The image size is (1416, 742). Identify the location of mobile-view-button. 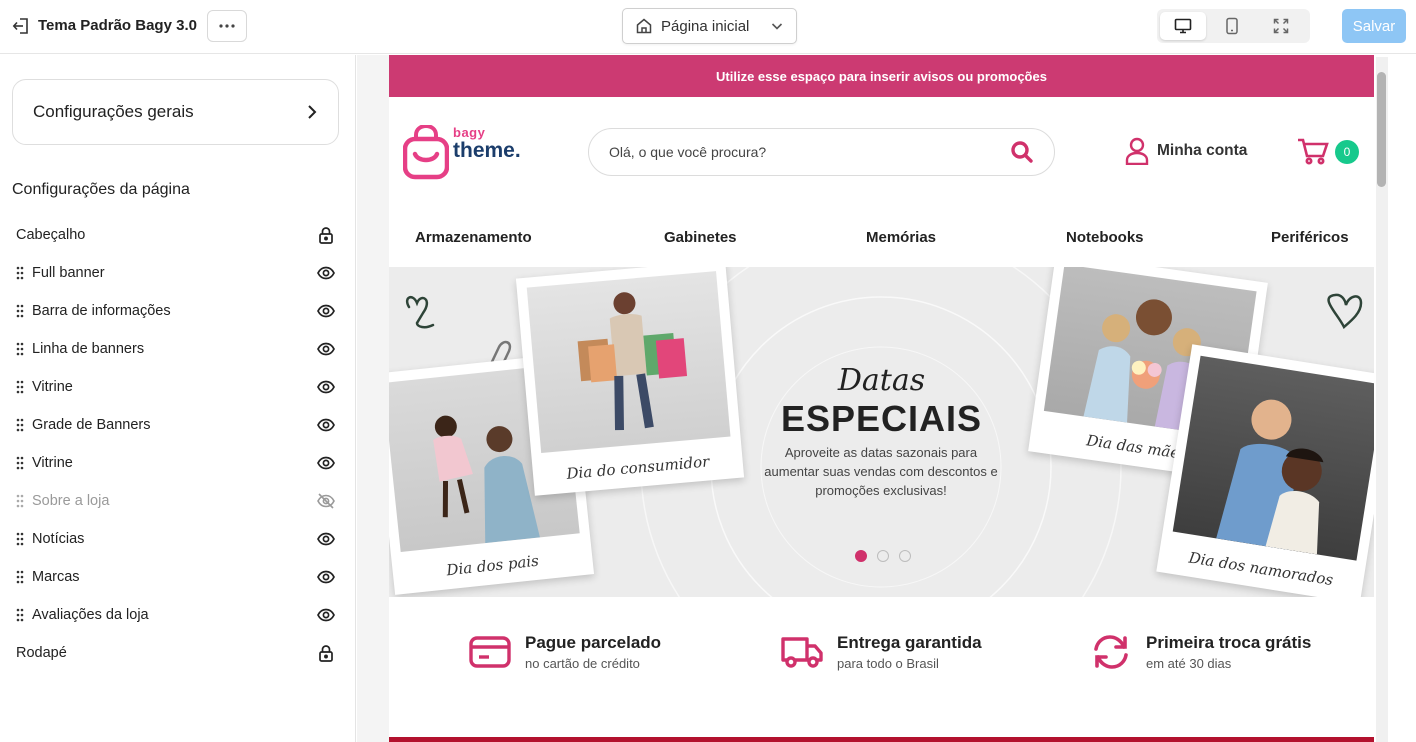
(1232, 26).